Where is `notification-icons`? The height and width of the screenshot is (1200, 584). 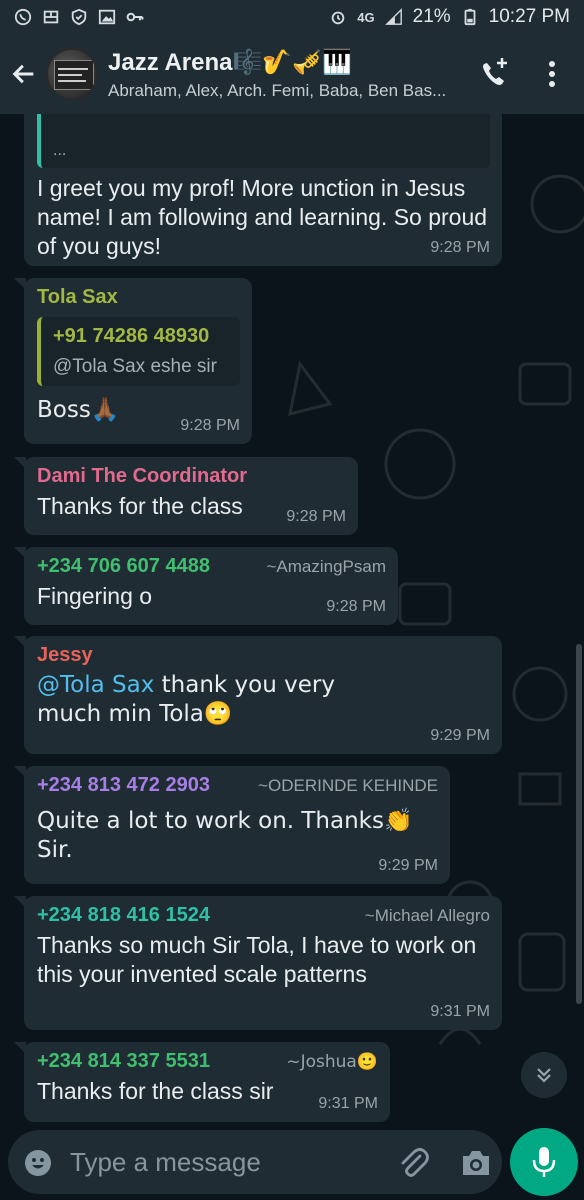 notification-icons is located at coordinates (79, 17).